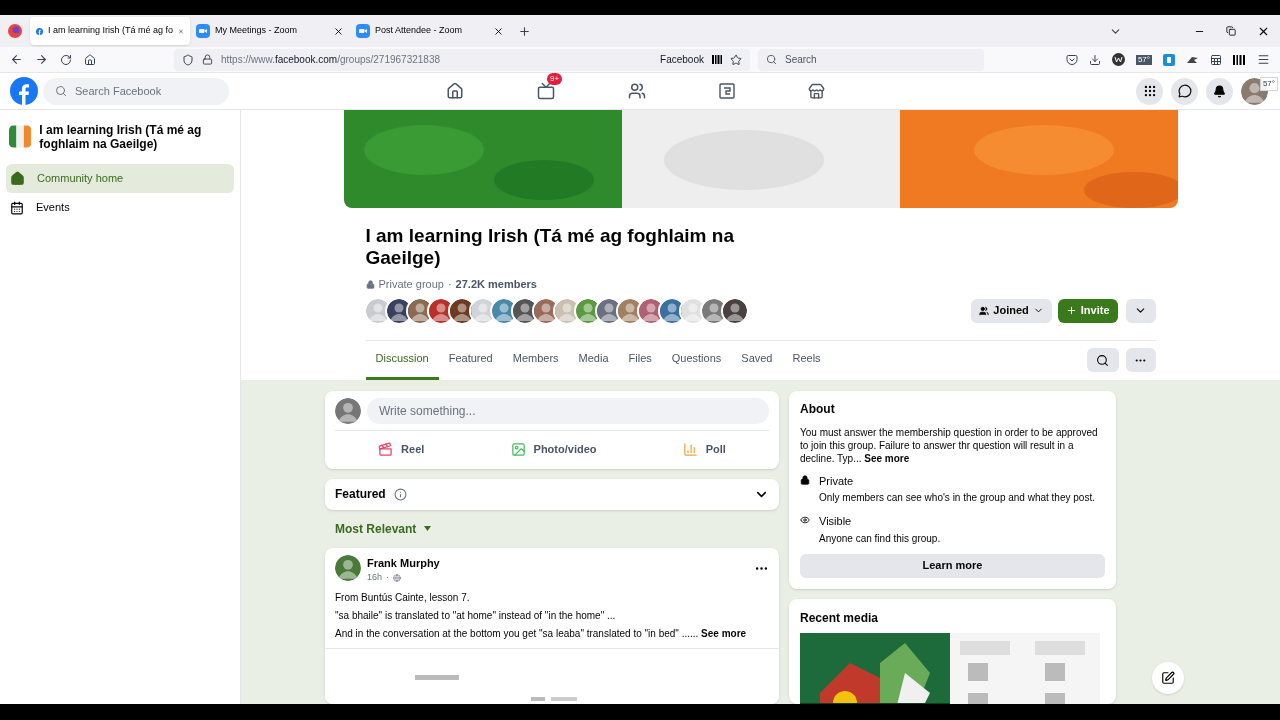  I want to click on author-name: Frank Murphy, so click(557, 562).